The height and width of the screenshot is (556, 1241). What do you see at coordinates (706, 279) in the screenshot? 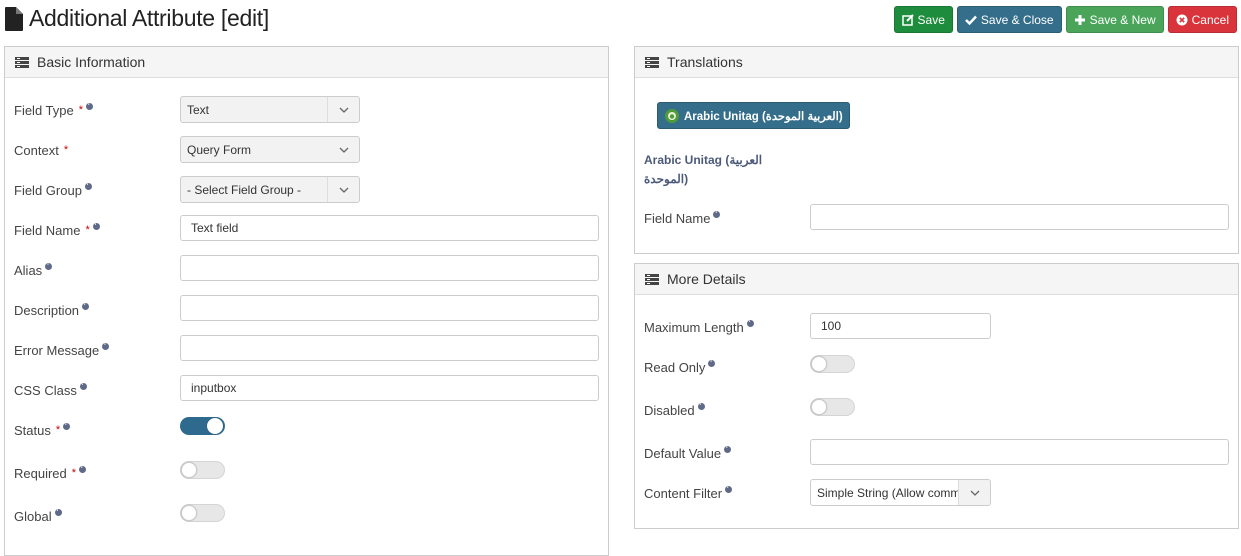
I see `panel-title: More Details` at bounding box center [706, 279].